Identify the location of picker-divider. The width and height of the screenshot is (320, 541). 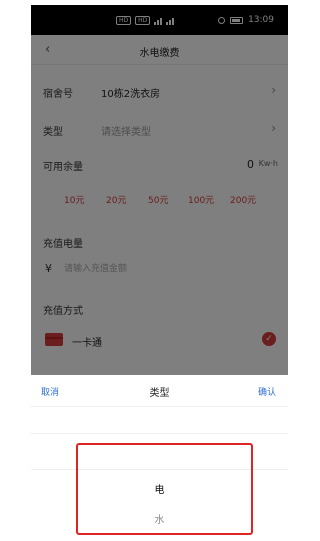
(159, 433).